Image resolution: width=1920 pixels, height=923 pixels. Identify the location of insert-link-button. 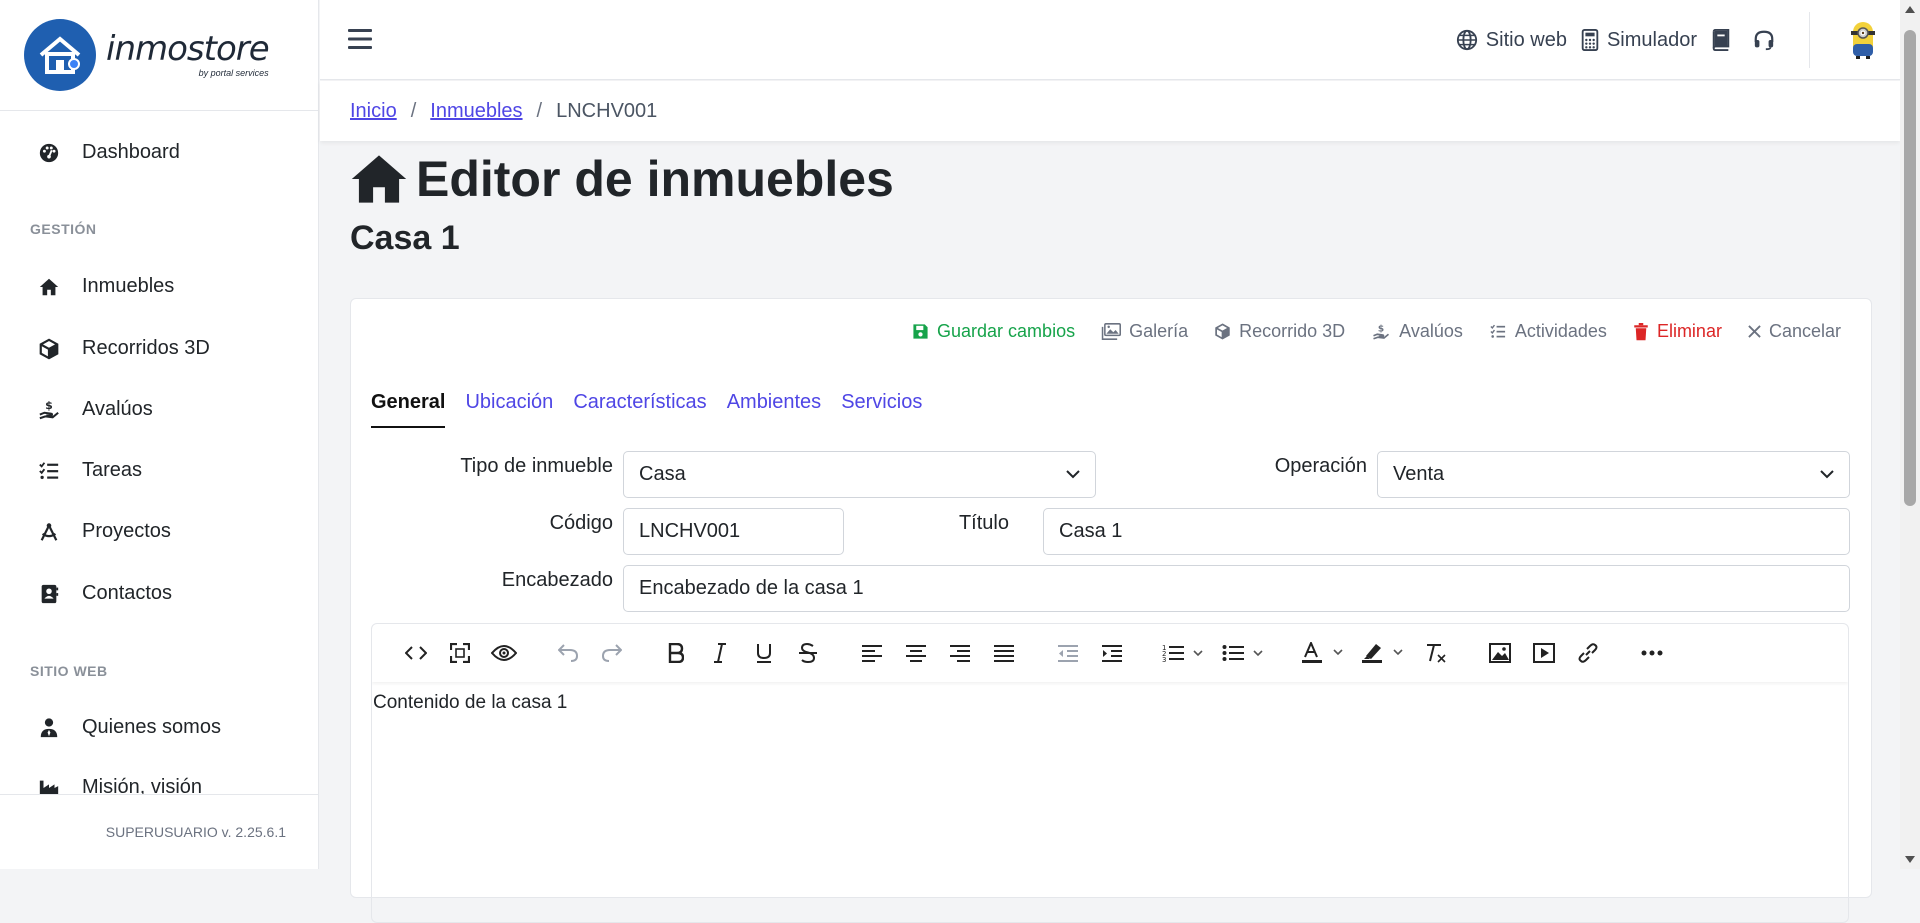
(1588, 653).